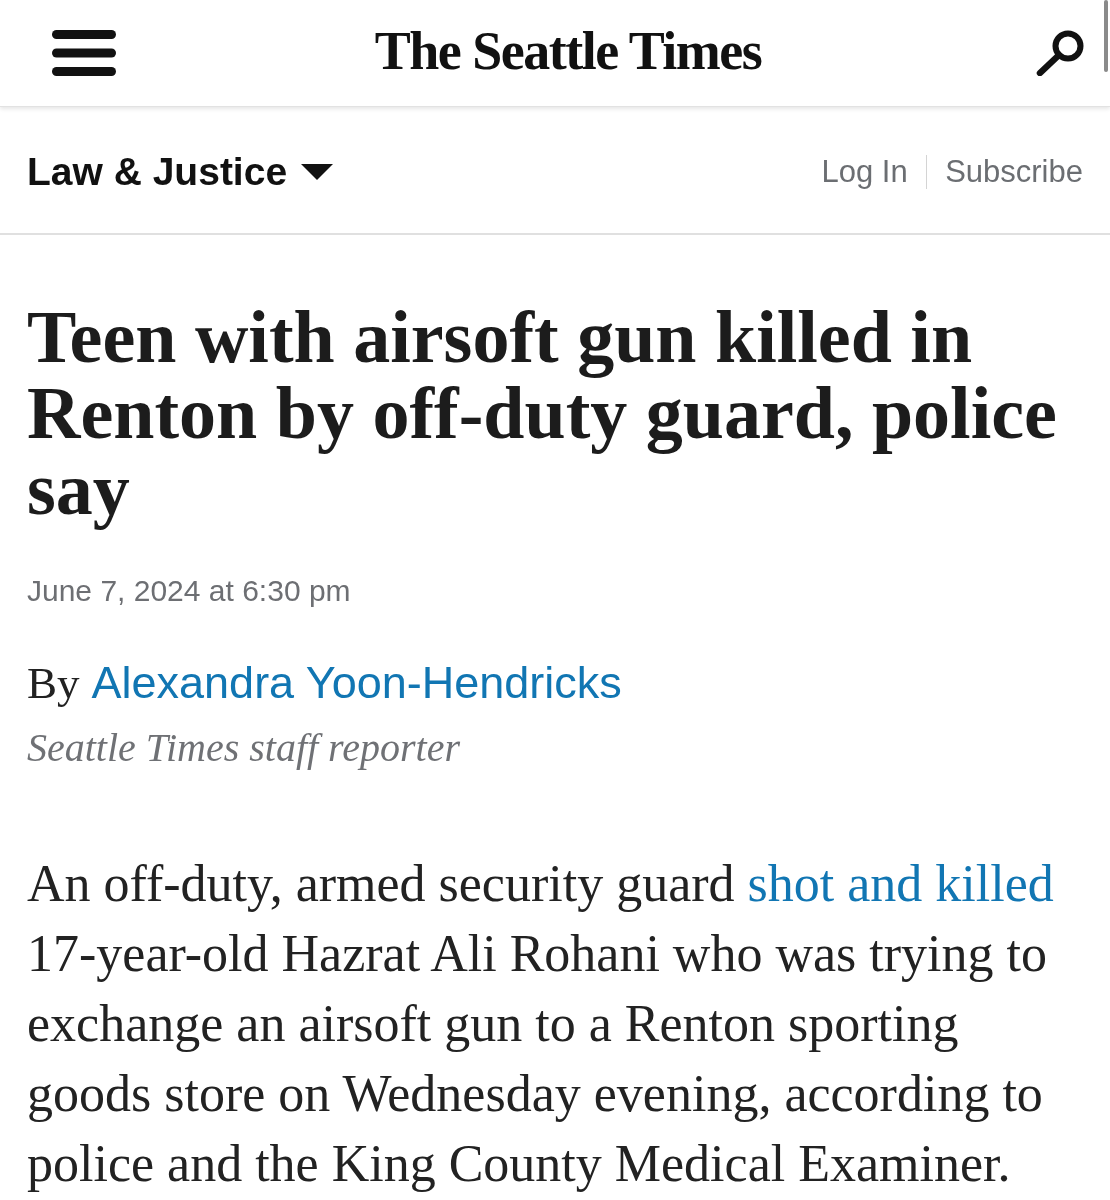 The height and width of the screenshot is (1200, 1110). I want to click on publish-date: June 7, 2024 at 6:30 pm, so click(189, 591).